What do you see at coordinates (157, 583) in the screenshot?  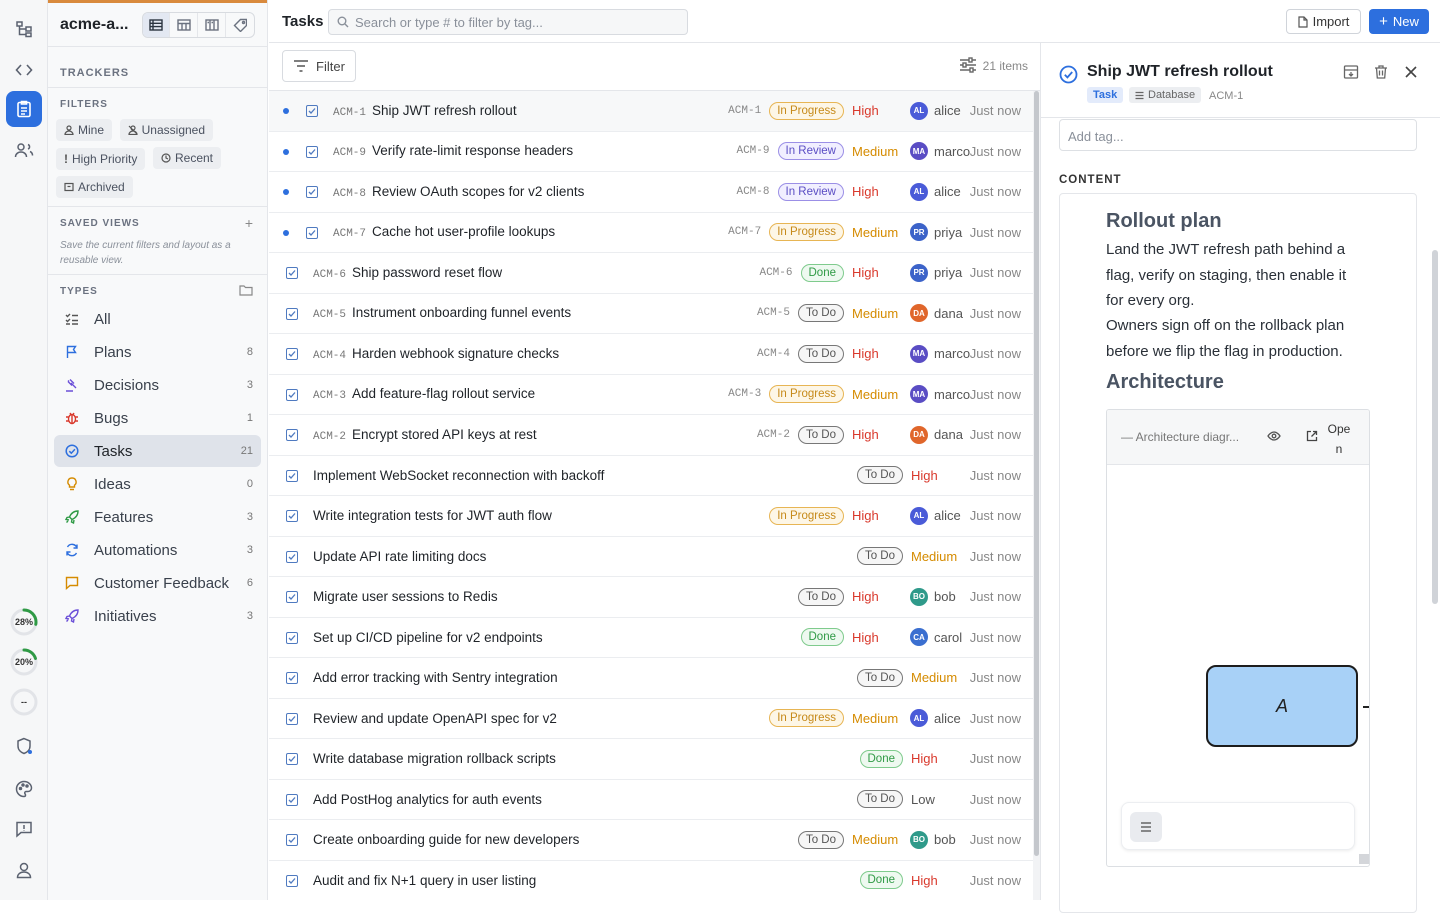 I see `type-item-customer-feedback: Customer Feedback 6` at bounding box center [157, 583].